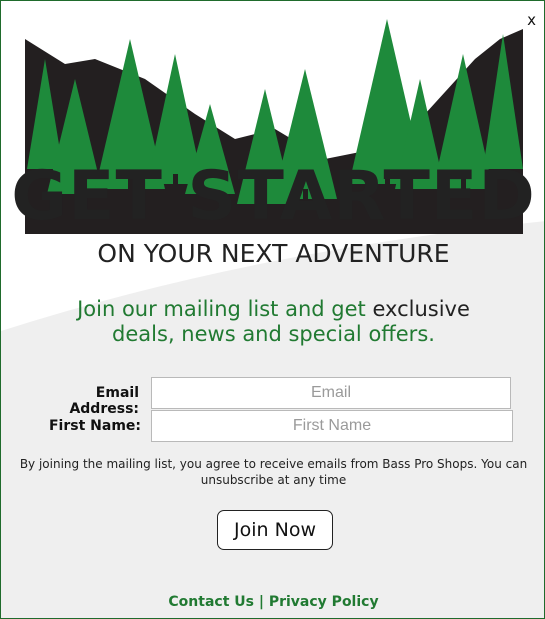 The width and height of the screenshot is (545, 619). Describe the element at coordinates (211, 602) in the screenshot. I see `contact-us-link: Contact Us` at that location.